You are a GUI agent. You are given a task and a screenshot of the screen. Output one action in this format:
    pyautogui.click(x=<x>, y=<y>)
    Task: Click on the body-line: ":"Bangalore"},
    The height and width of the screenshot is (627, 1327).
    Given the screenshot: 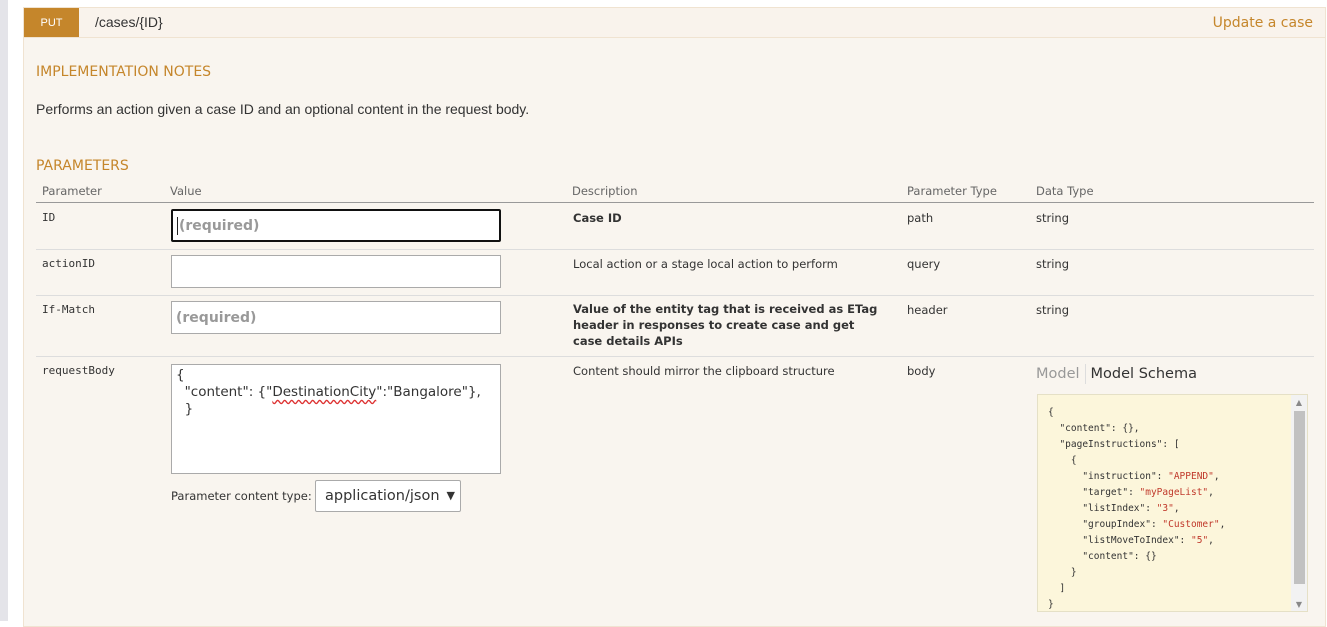 What is the action you would take?
    pyautogui.click(x=428, y=392)
    